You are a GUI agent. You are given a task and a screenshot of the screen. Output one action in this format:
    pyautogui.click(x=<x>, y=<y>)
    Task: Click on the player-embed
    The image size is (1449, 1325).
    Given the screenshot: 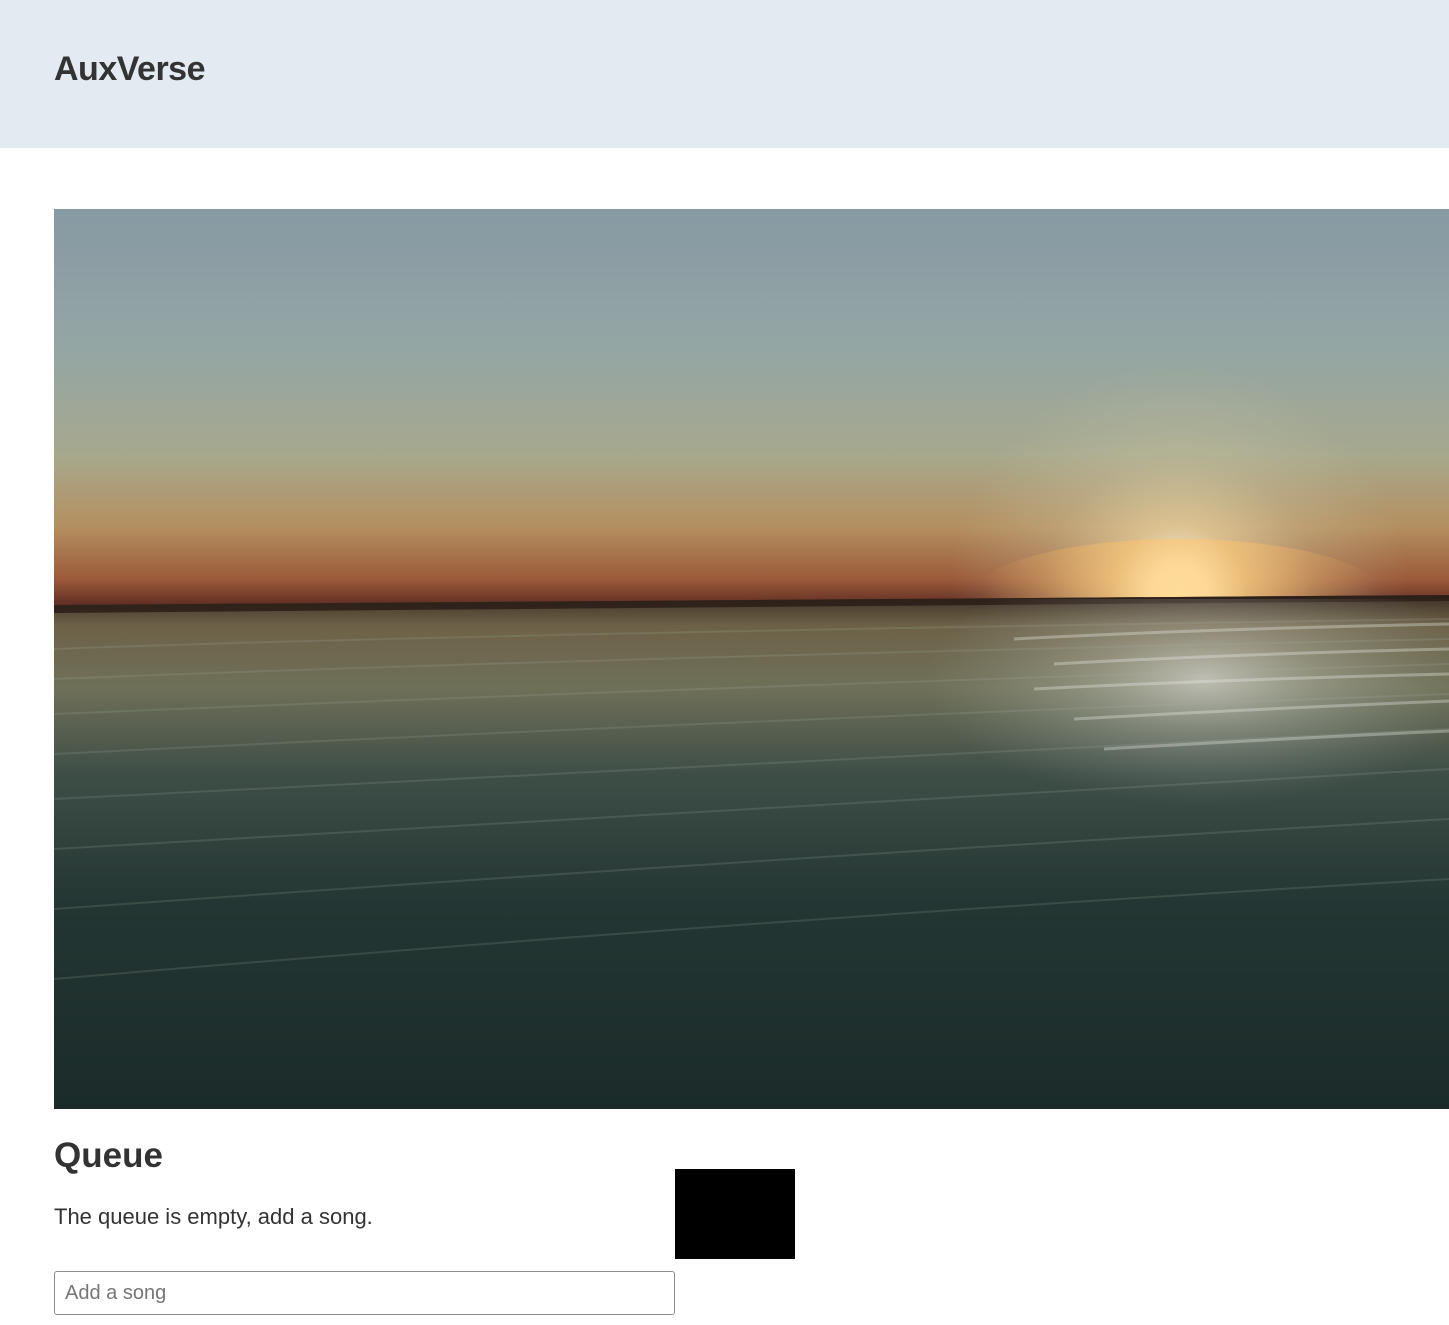 What is the action you would take?
    pyautogui.click(x=735, y=1214)
    